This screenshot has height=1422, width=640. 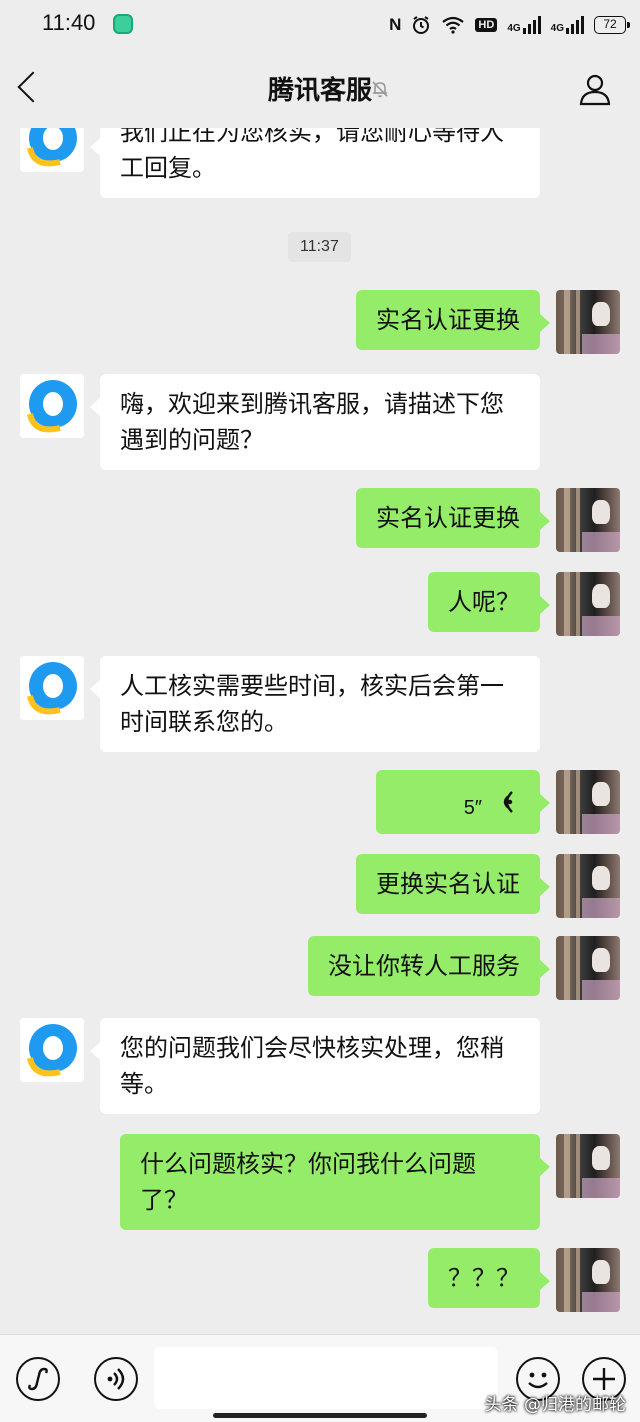 I want to click on voice-icon, so click(x=116, y=1379).